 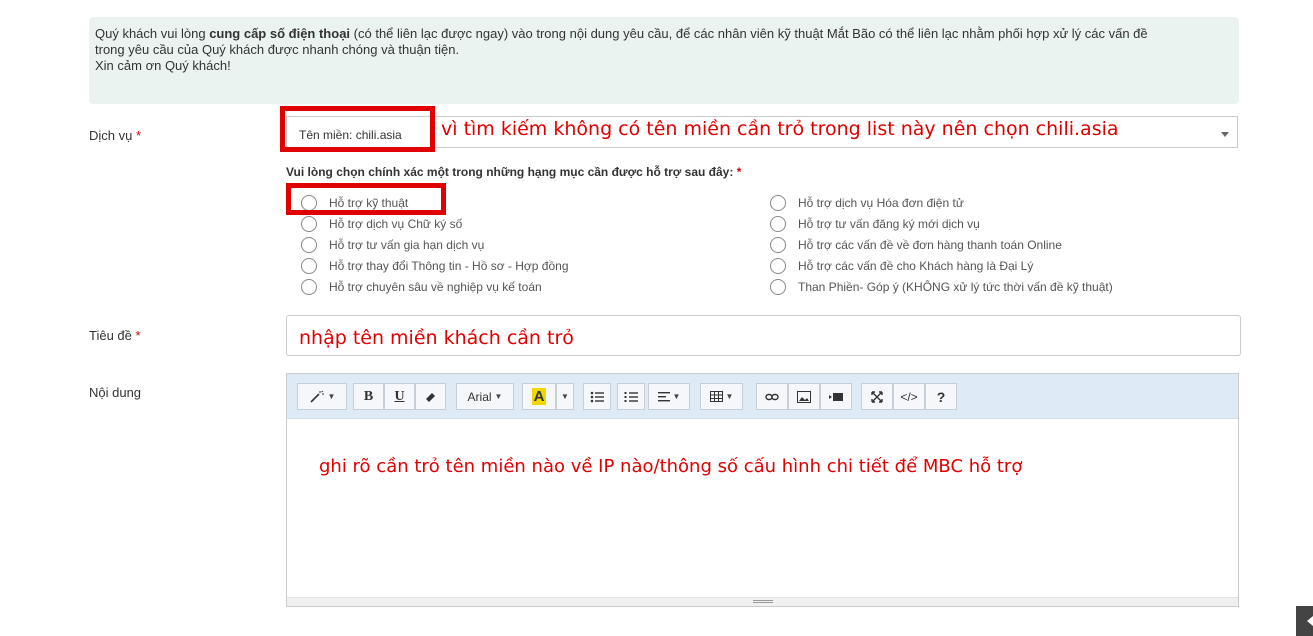 I want to click on notice-line-3: Xin cảm ơn Quý khách!, so click(x=163, y=65).